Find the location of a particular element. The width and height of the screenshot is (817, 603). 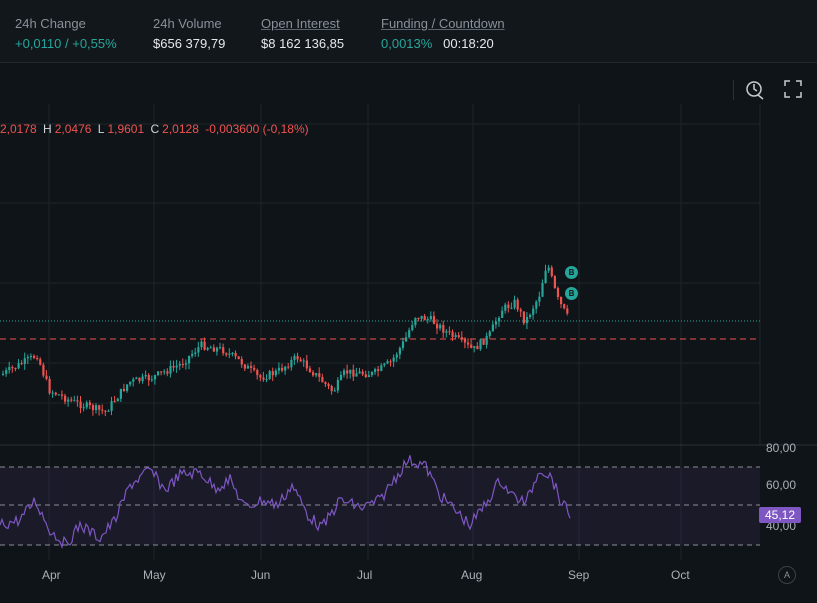

ohlc-low: 1,9601 is located at coordinates (126, 129).